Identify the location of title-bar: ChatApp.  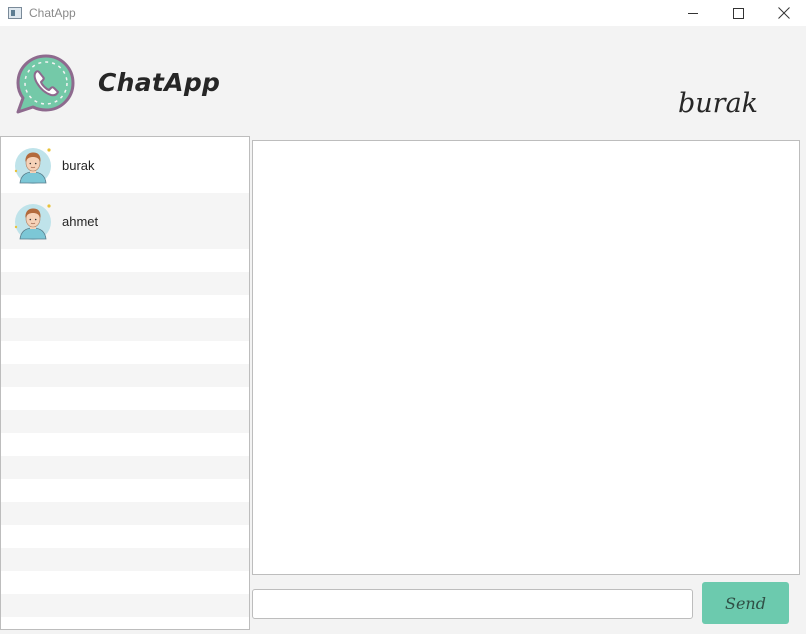
(403, 13).